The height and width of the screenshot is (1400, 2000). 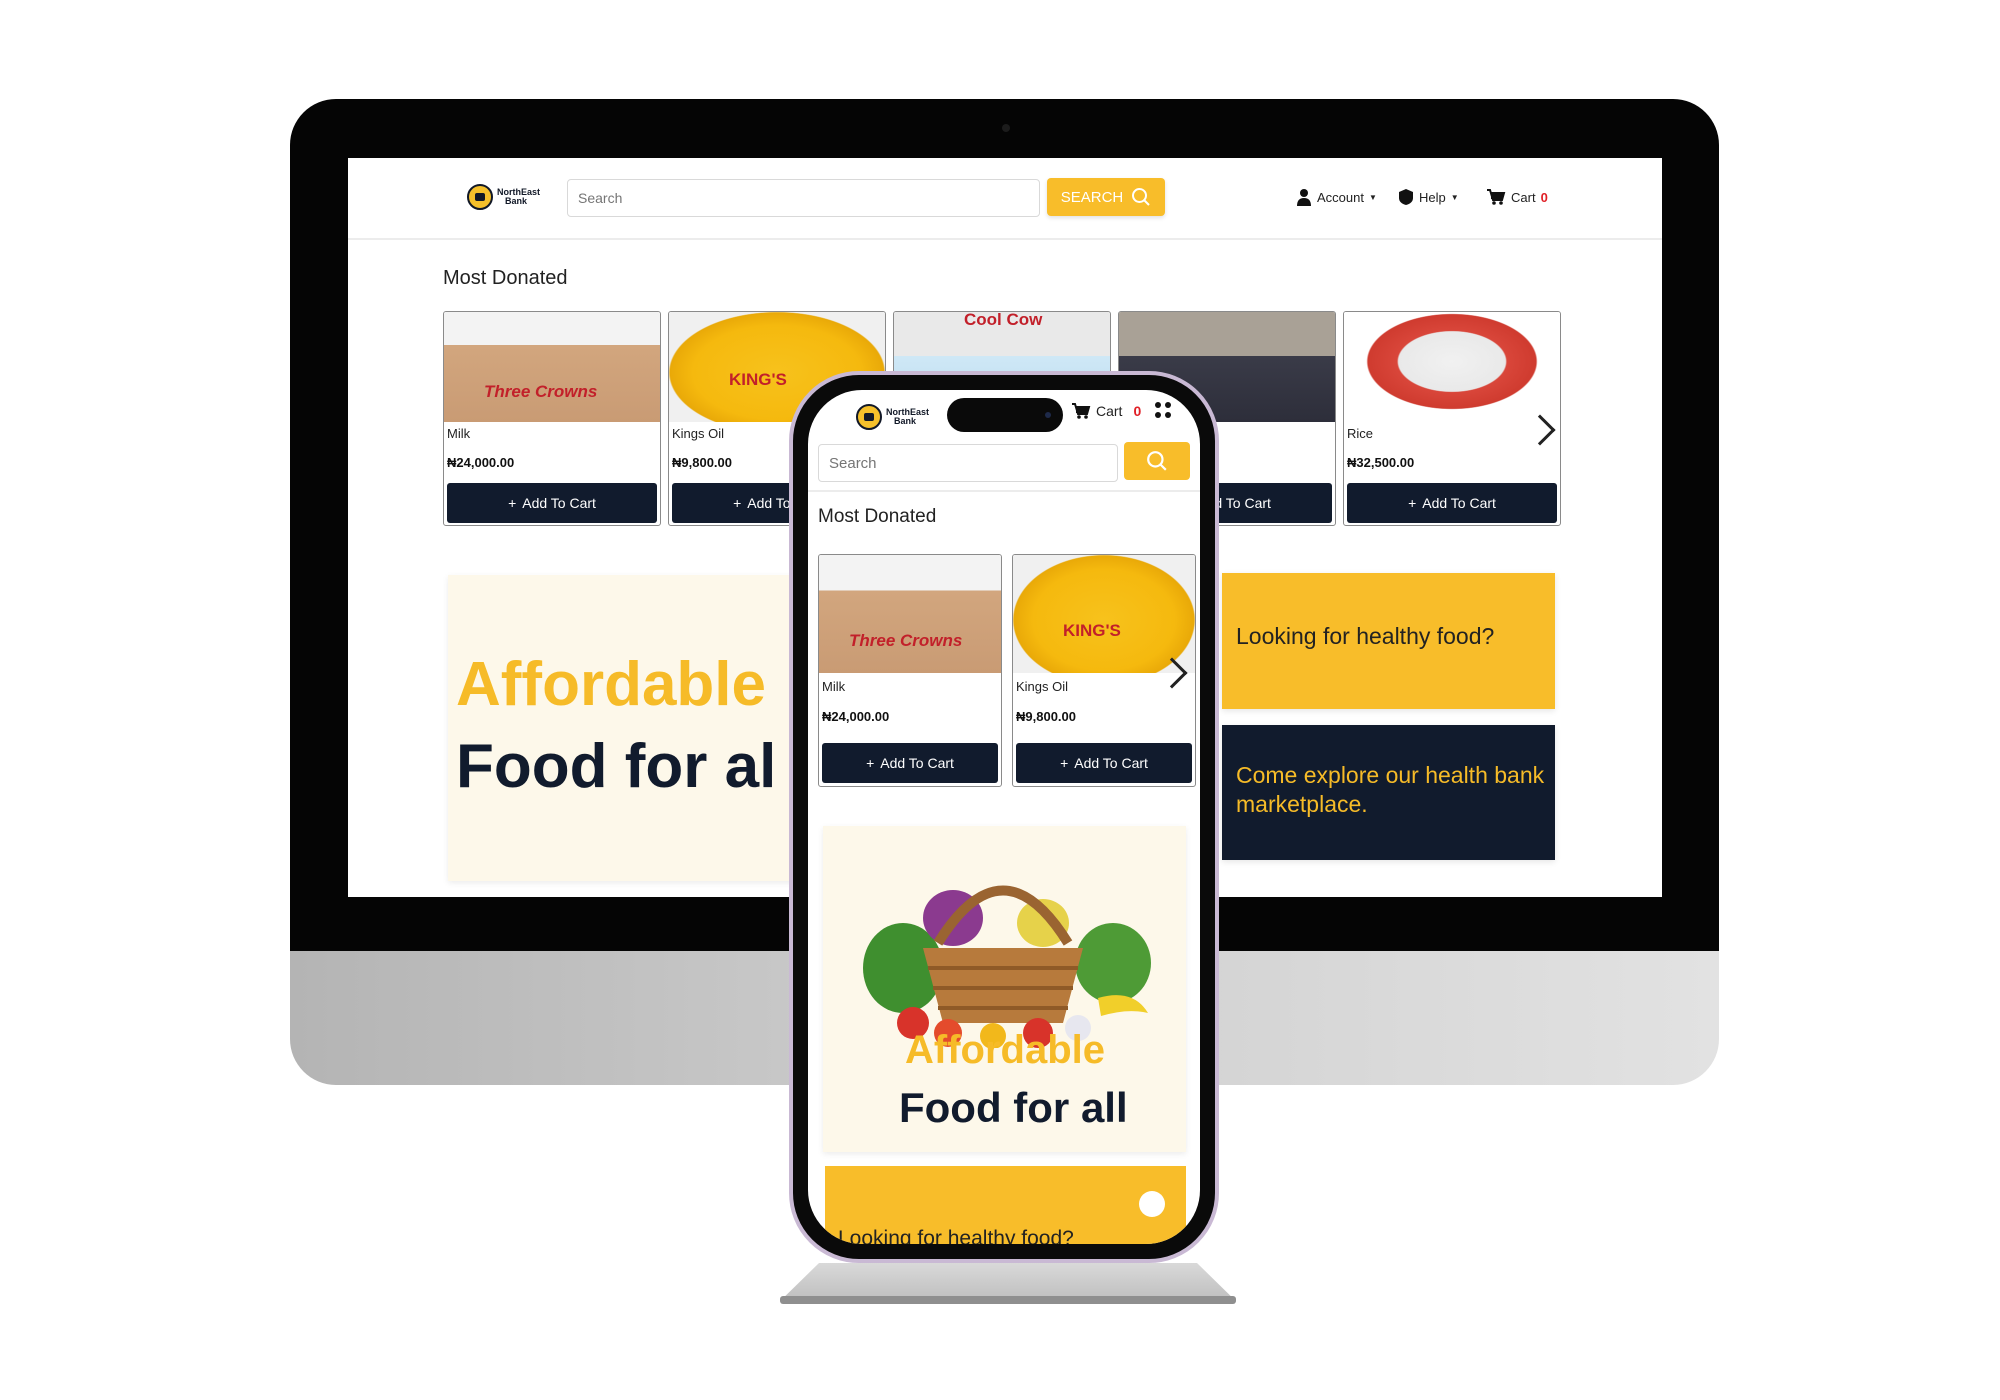 I want to click on header-divider, so click(x=1004, y=491).